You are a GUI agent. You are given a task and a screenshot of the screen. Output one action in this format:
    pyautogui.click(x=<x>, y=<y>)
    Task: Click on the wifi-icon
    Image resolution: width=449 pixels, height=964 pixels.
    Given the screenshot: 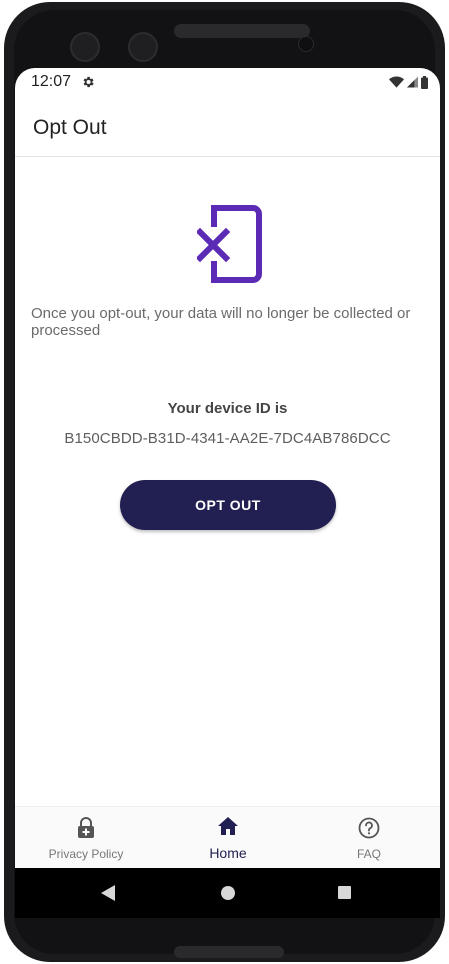 What is the action you would take?
    pyautogui.click(x=396, y=82)
    